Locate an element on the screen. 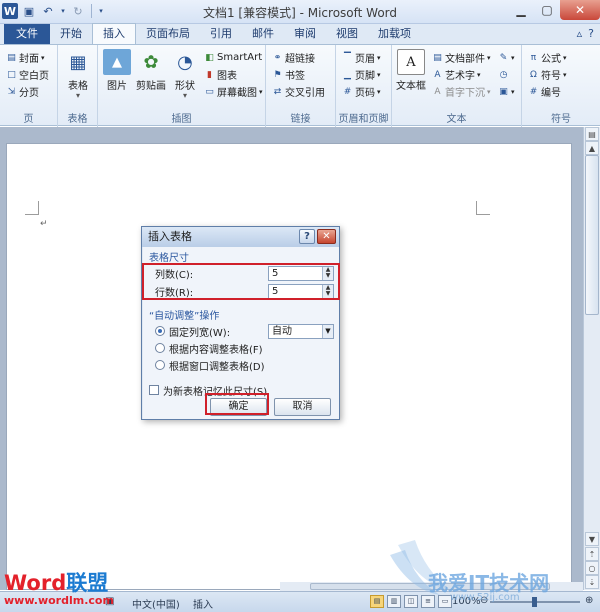 The width and height of the screenshot is (600, 612). remember-size-checkbox is located at coordinates (154, 390).